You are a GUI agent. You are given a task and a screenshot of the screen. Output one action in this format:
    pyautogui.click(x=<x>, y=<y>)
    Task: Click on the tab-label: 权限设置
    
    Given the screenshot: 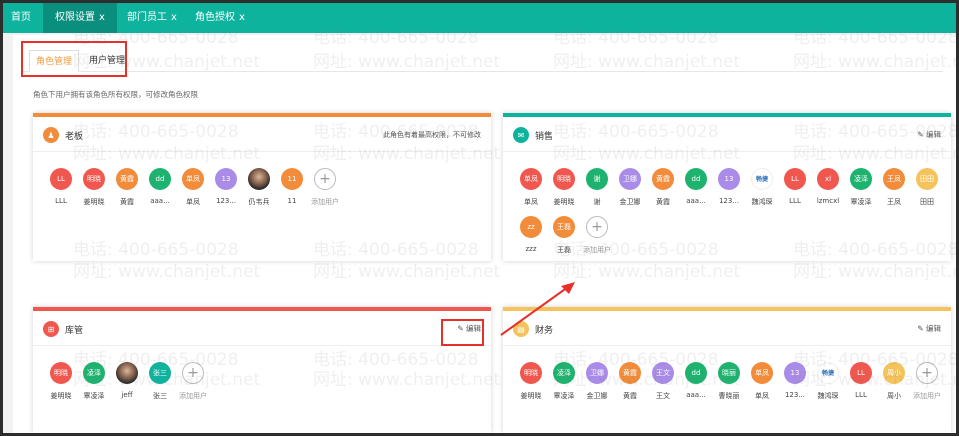 What is the action you would take?
    pyautogui.click(x=75, y=17)
    